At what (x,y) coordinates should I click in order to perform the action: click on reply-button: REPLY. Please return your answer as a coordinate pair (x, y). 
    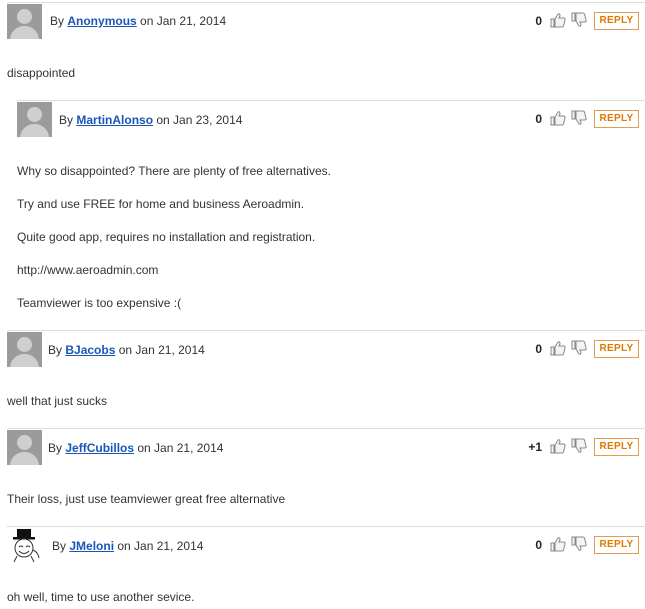
    Looking at the image, I should click on (616, 545).